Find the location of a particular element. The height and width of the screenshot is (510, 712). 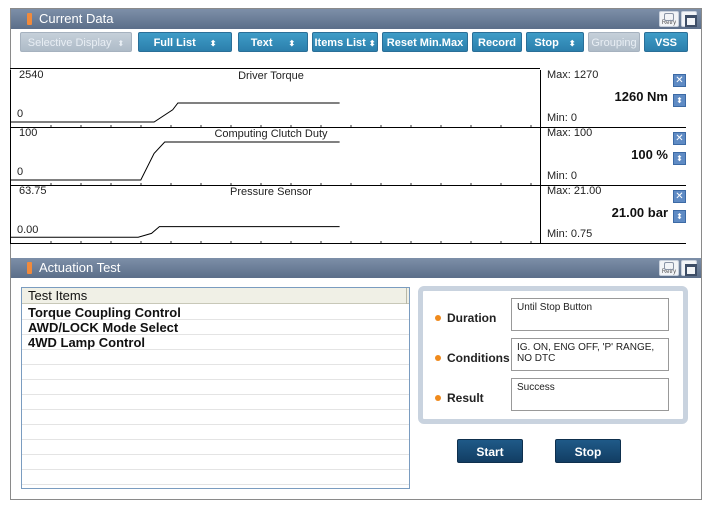

graph-plot-area: 100 0 Computing Clutch Duty is located at coordinates (275, 156).